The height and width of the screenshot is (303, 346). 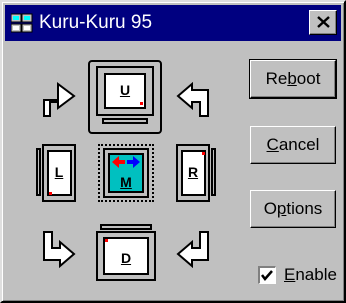 I want to click on monitor-left: L, so click(x=56, y=173).